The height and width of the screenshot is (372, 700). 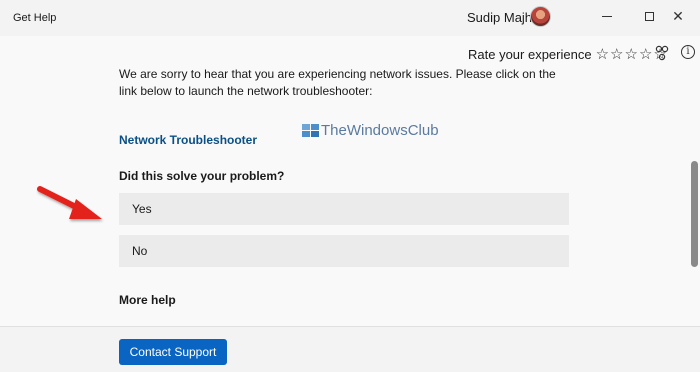 I want to click on footer: Contact Support, so click(x=350, y=349).